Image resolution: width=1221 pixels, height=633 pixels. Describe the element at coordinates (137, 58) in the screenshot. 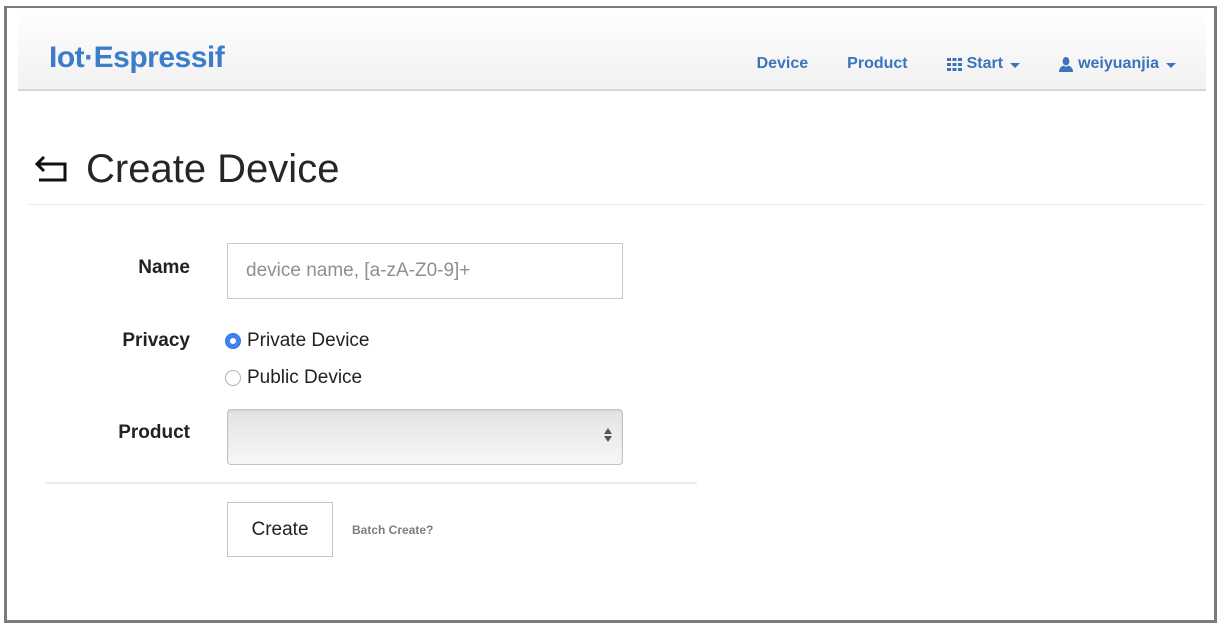

I see `brand-logo: Iot·Espressif` at that location.